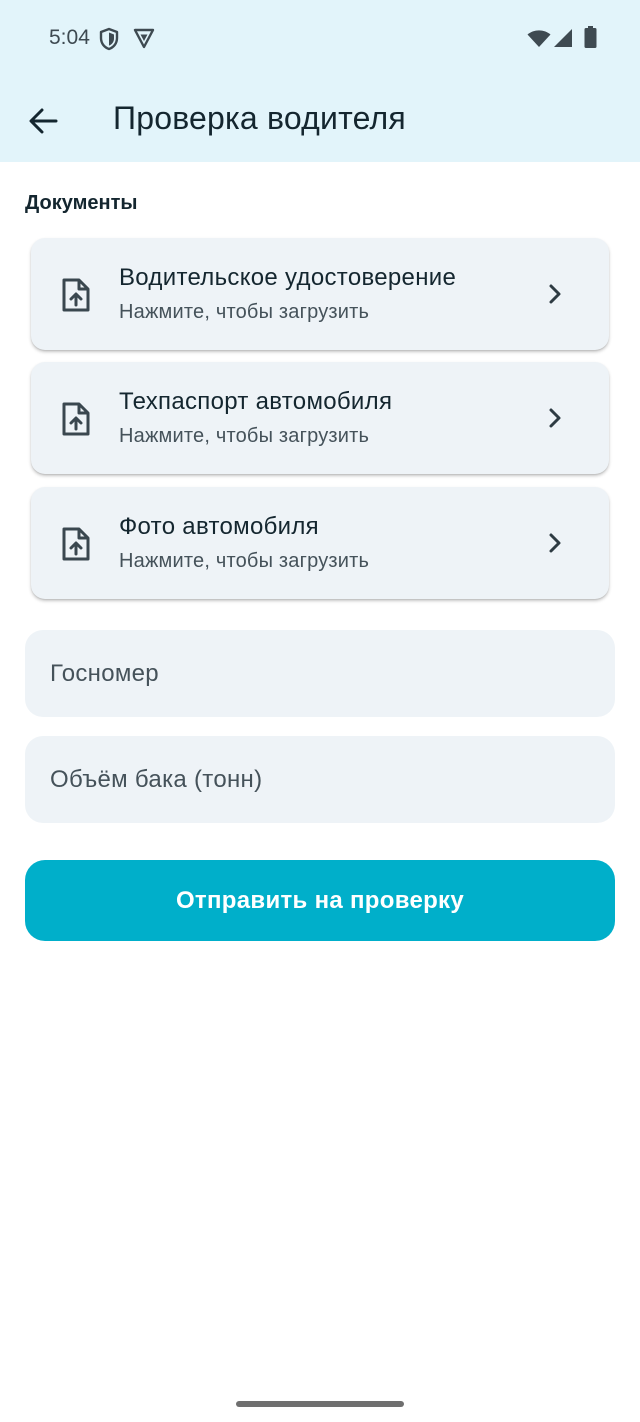 Image resolution: width=640 pixels, height=1422 pixels. I want to click on submit-for-review-button: Отправить на проверку, so click(320, 900).